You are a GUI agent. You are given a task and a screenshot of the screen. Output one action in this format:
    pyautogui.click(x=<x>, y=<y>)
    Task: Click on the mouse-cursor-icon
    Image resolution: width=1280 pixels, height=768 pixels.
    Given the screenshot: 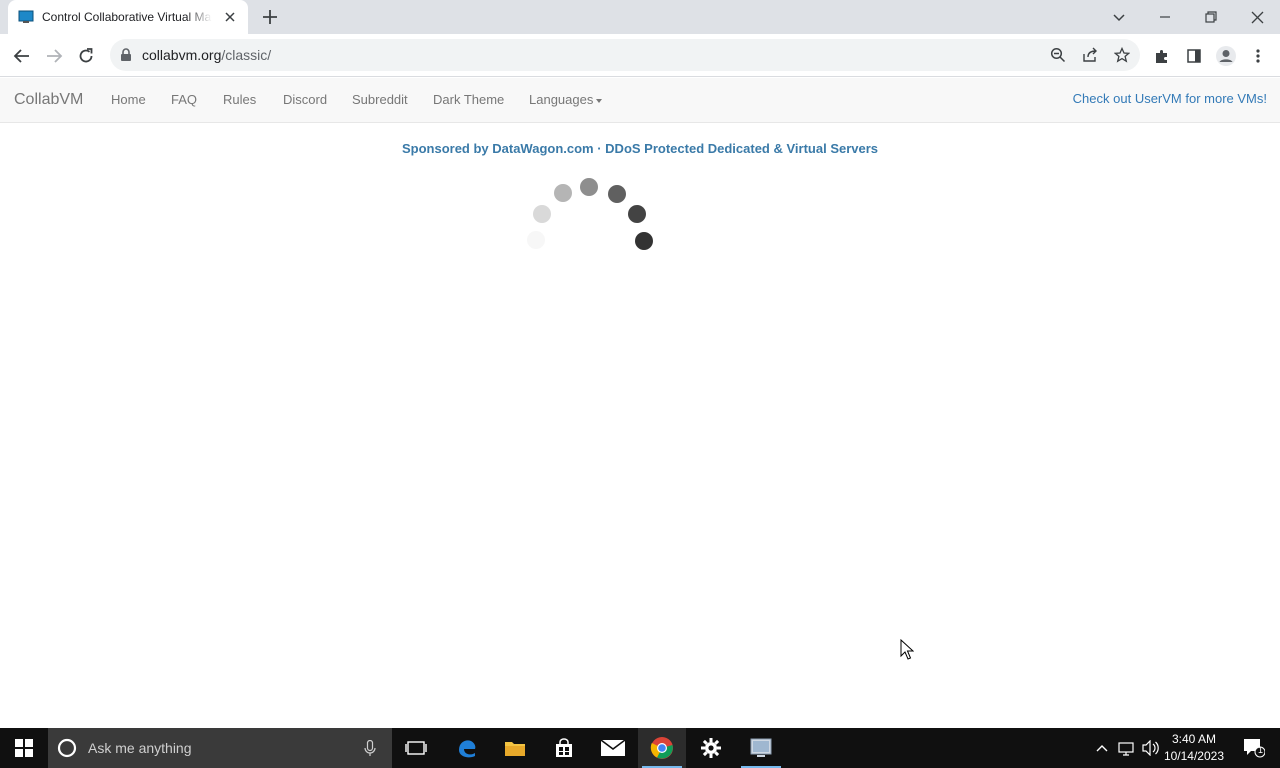 What is the action you would take?
    pyautogui.click(x=907, y=649)
    